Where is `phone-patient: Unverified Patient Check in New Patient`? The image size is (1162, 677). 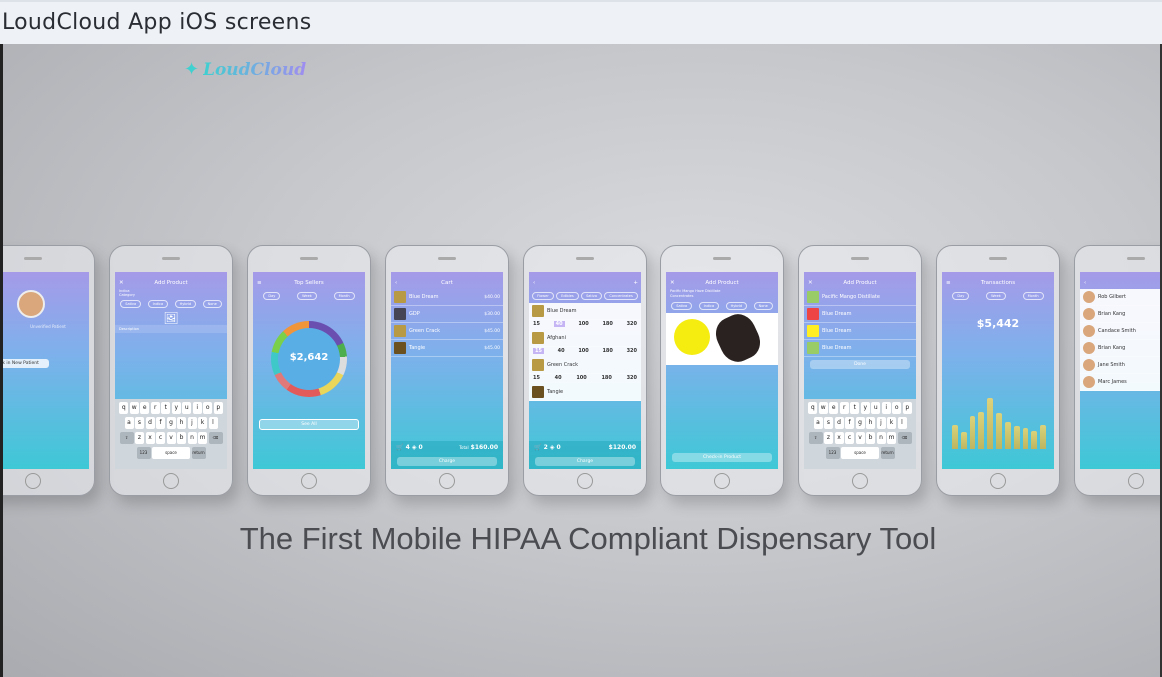 phone-patient: Unverified Patient Check in New Patient is located at coordinates (49, 370).